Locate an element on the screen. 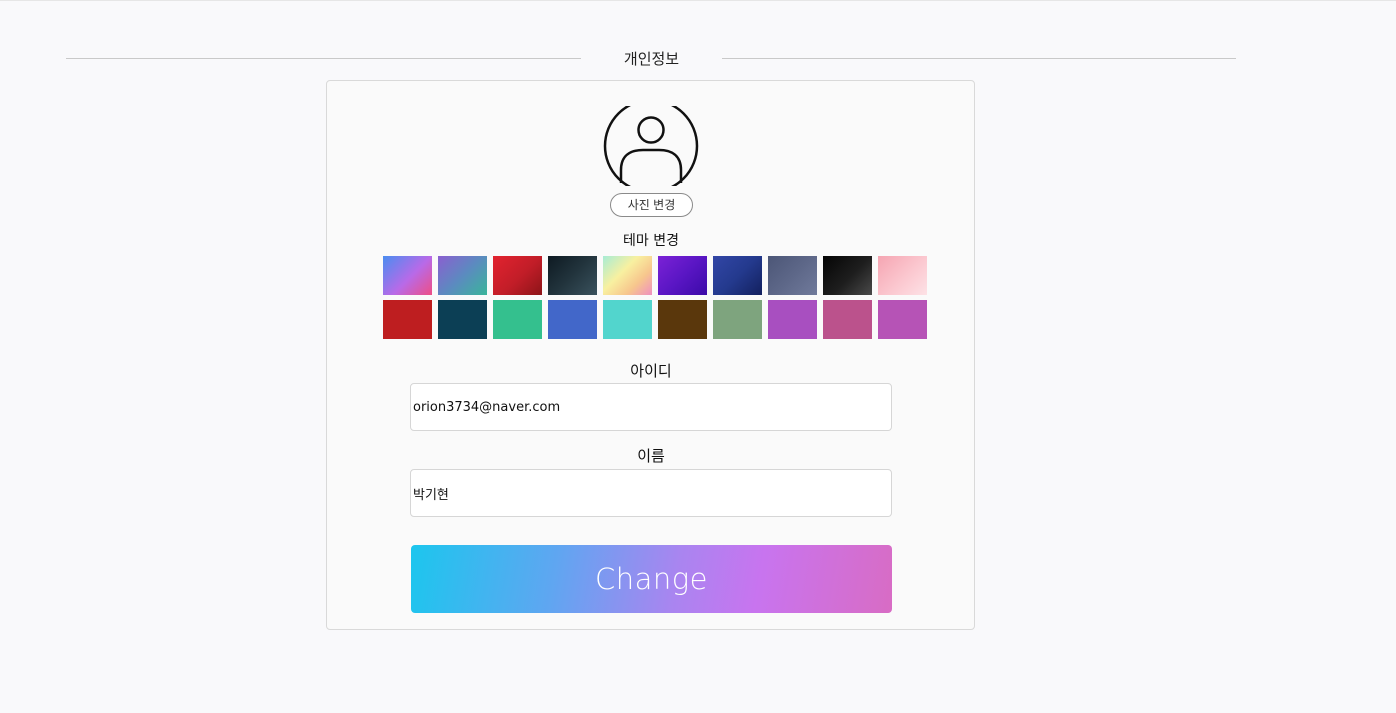 The width and height of the screenshot is (1396, 713). theme-swatch-turquoise is located at coordinates (627, 319).